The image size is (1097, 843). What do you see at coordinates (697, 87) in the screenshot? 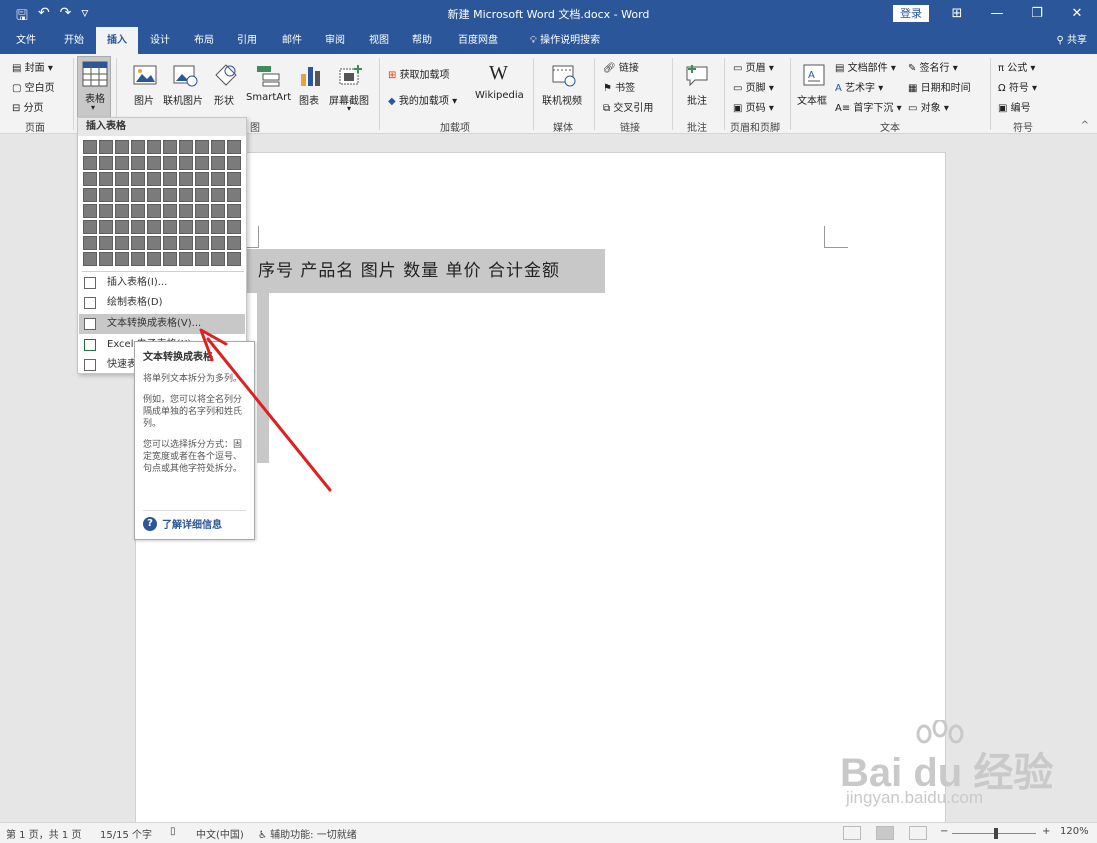
I see `comment-button: 批注` at bounding box center [697, 87].